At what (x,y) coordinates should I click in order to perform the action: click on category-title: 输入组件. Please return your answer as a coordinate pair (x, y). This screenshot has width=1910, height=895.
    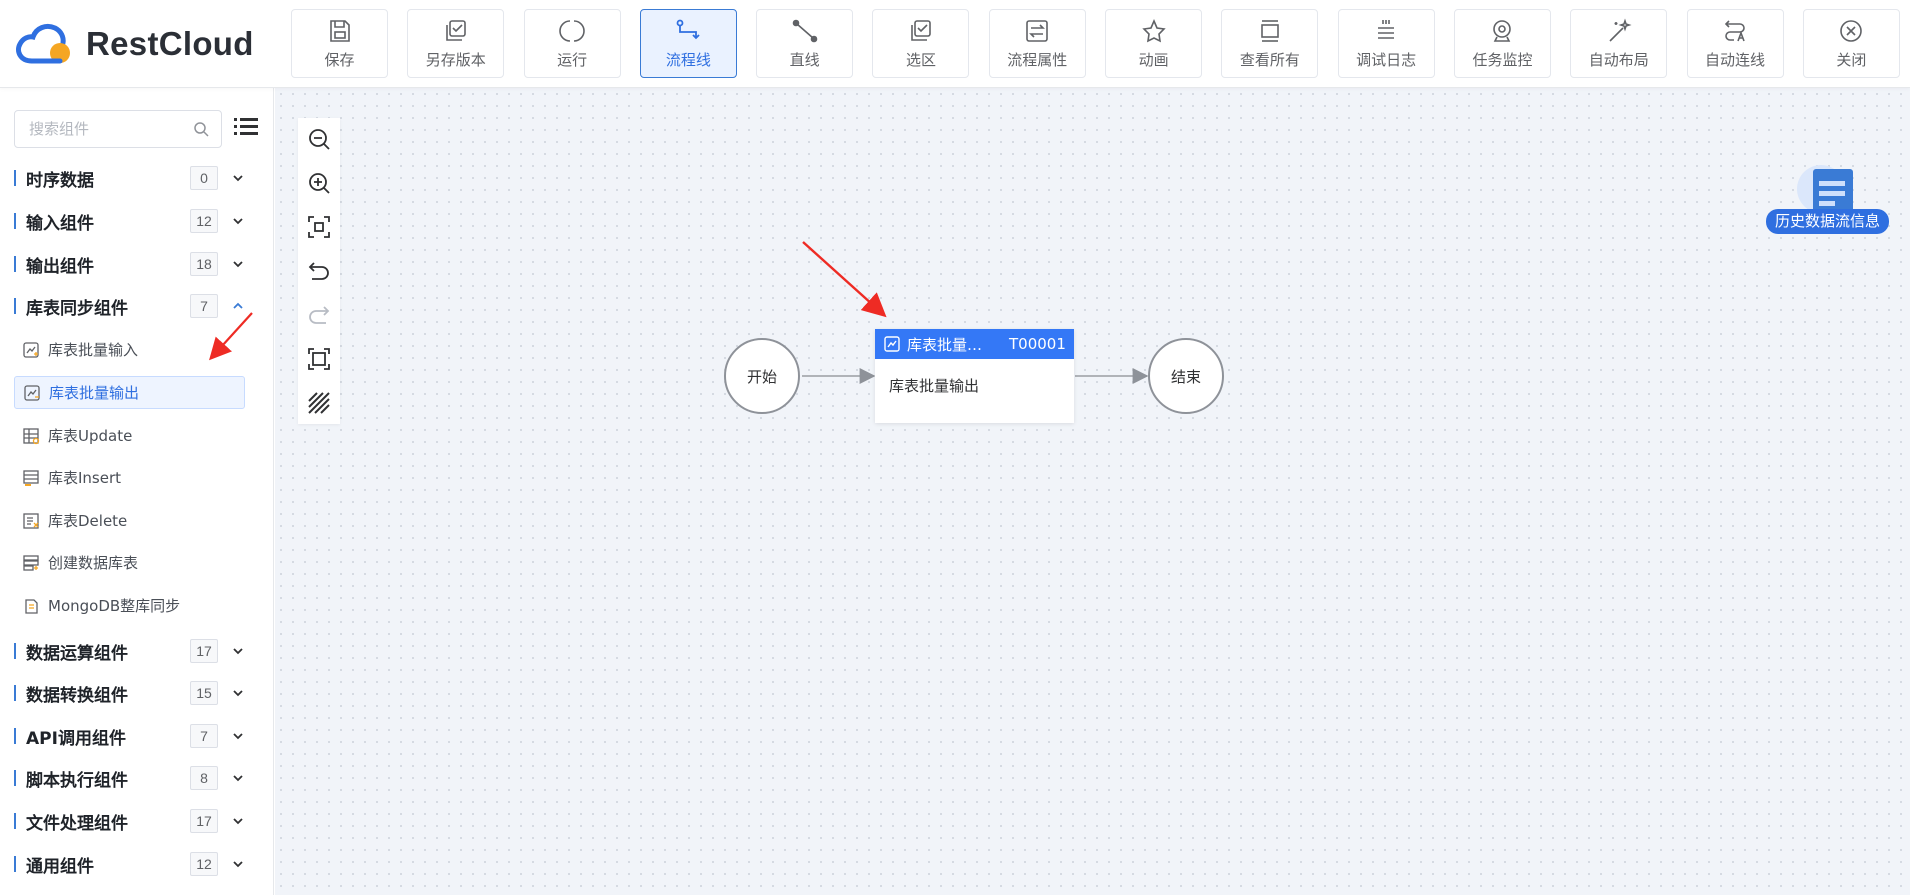
    Looking at the image, I should click on (60, 223).